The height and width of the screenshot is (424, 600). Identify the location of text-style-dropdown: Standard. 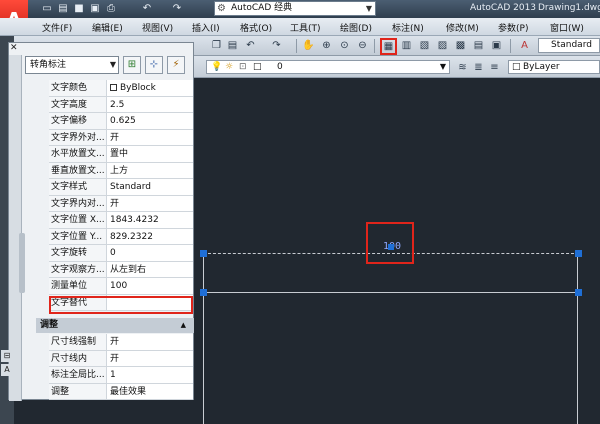
(569, 45).